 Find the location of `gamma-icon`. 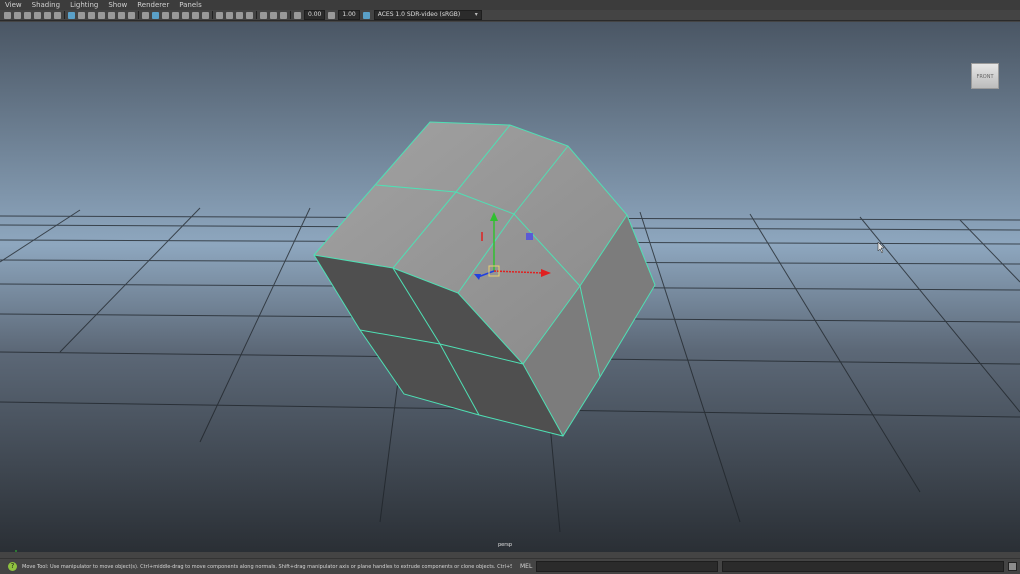

gamma-icon is located at coordinates (332, 15).